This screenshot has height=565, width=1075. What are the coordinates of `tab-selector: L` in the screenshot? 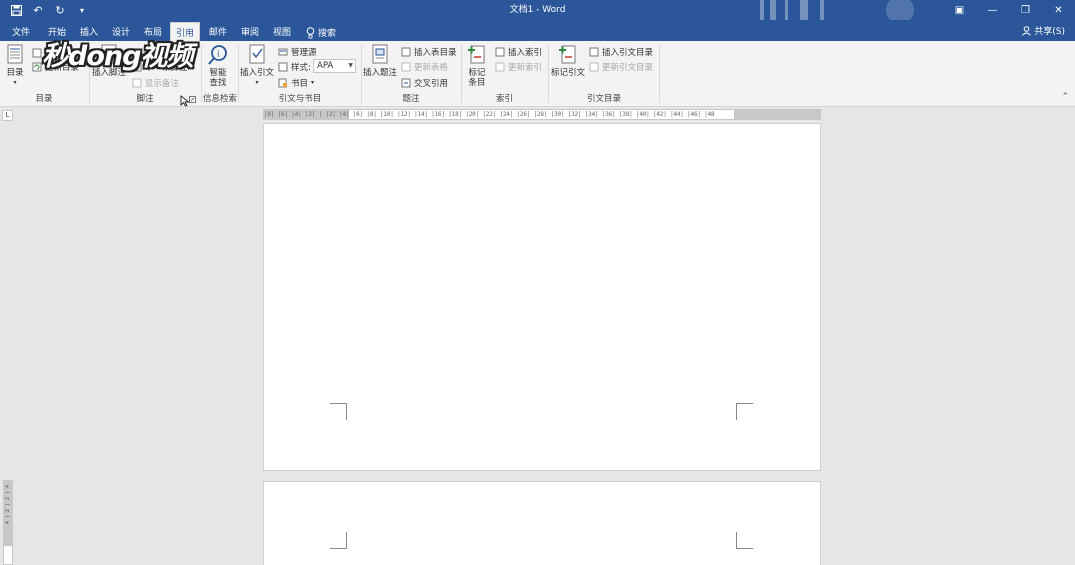 It's located at (7, 115).